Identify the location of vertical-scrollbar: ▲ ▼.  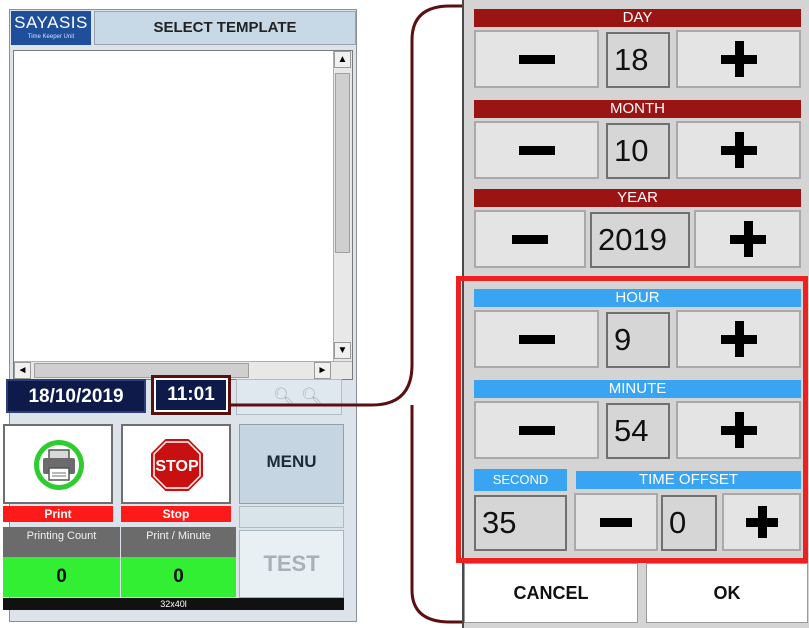
(342, 206).